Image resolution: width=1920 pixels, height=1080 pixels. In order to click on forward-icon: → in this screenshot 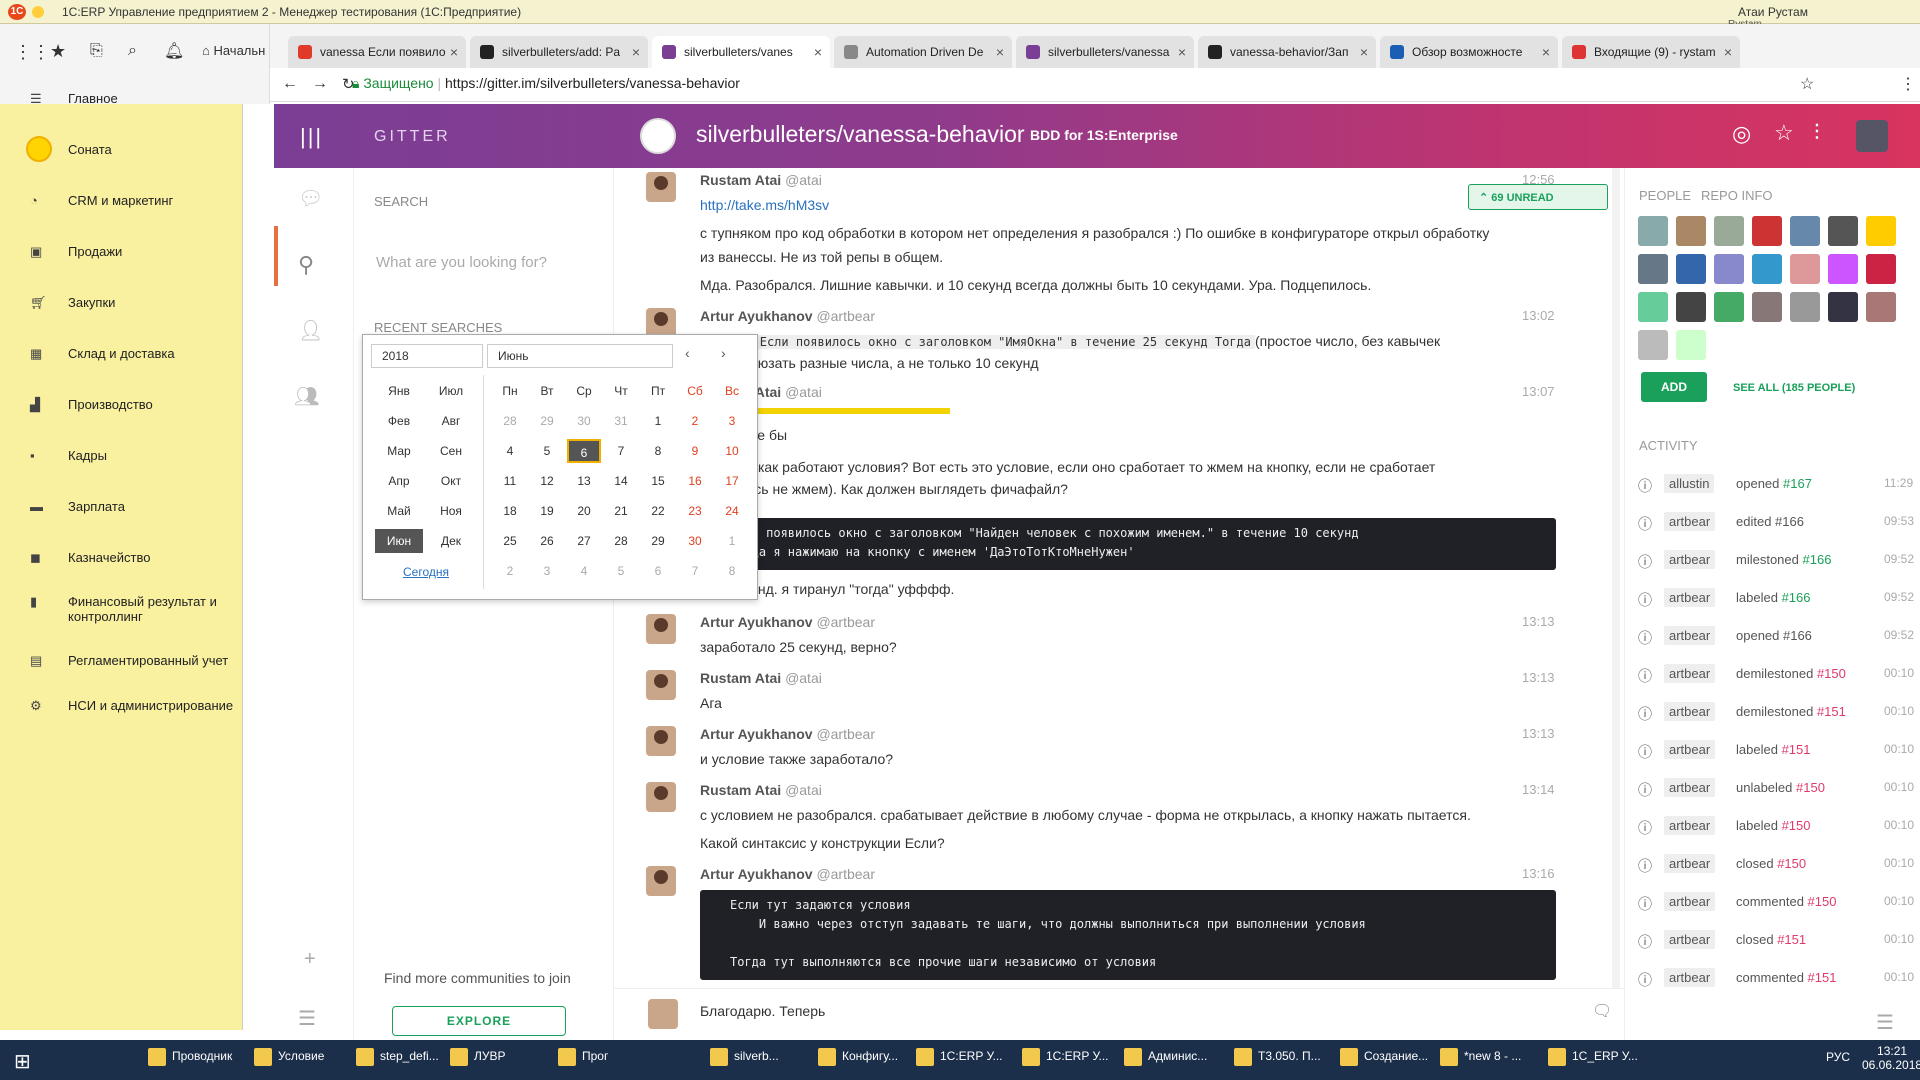, I will do `click(320, 84)`.